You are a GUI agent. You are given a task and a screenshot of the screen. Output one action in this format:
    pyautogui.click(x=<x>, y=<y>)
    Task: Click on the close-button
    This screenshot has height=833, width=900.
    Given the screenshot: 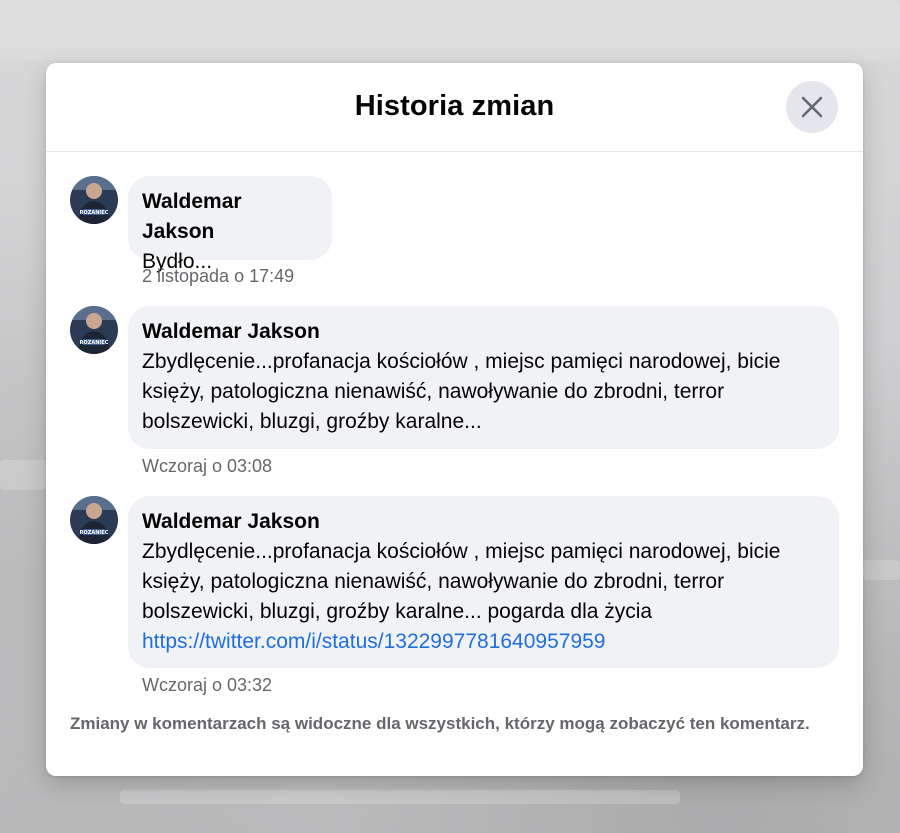 What is the action you would take?
    pyautogui.click(x=812, y=107)
    